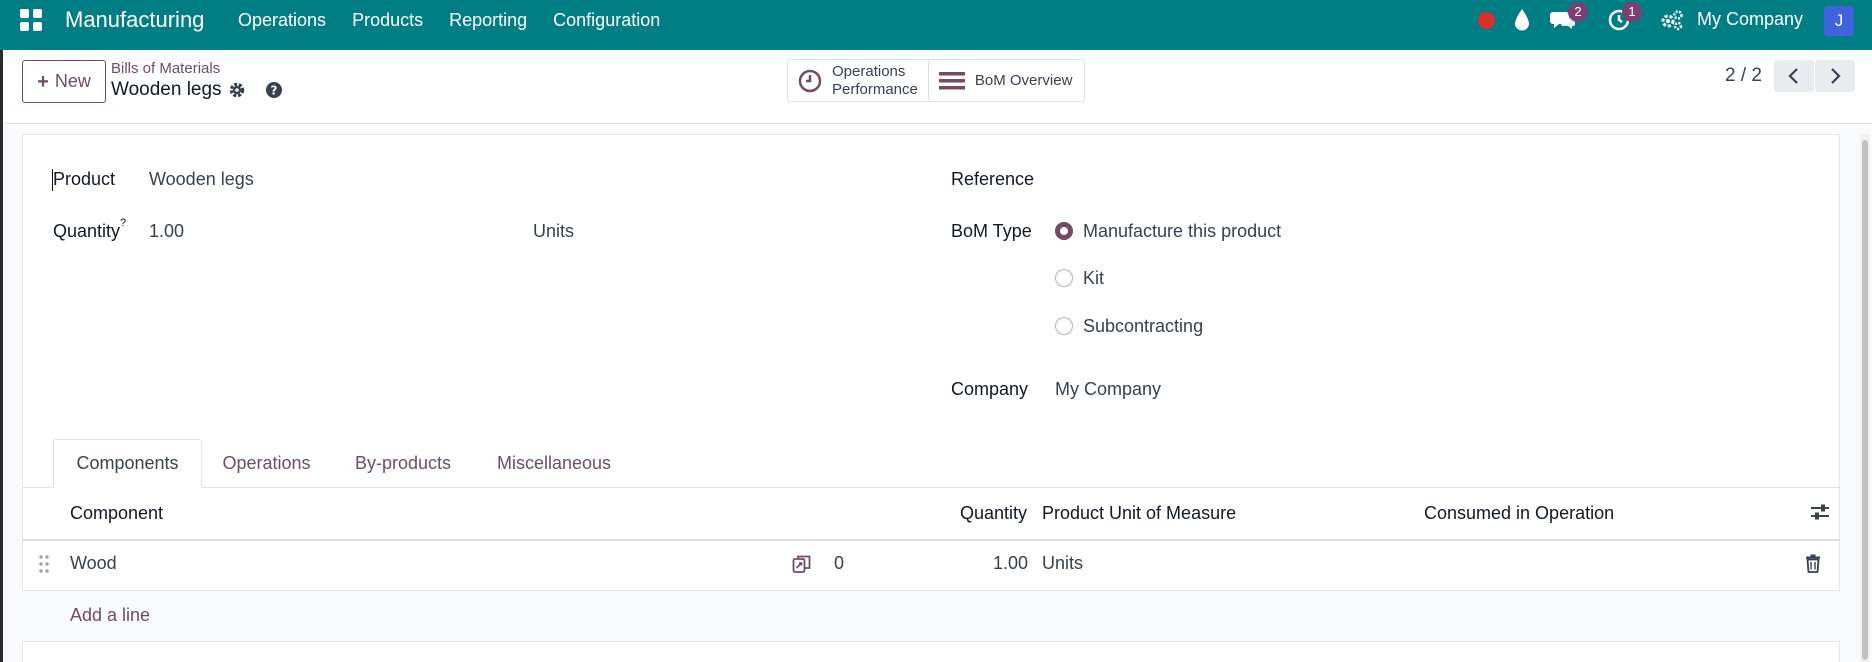 The height and width of the screenshot is (662, 1872). I want to click on add-a-line-link: Add a line, so click(110, 615).